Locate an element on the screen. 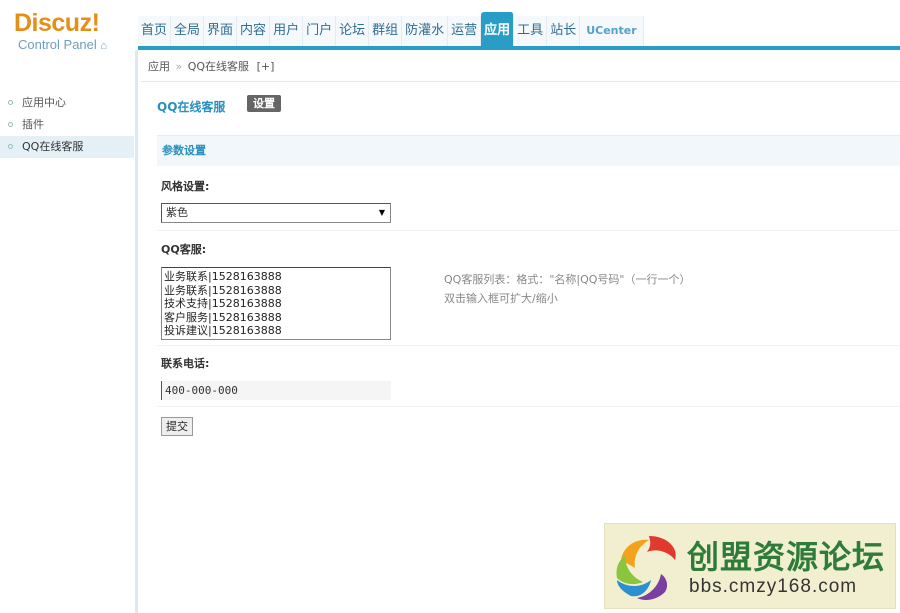 The width and height of the screenshot is (900, 613). sidebar-item-plugins: 插件 is located at coordinates (67, 125).